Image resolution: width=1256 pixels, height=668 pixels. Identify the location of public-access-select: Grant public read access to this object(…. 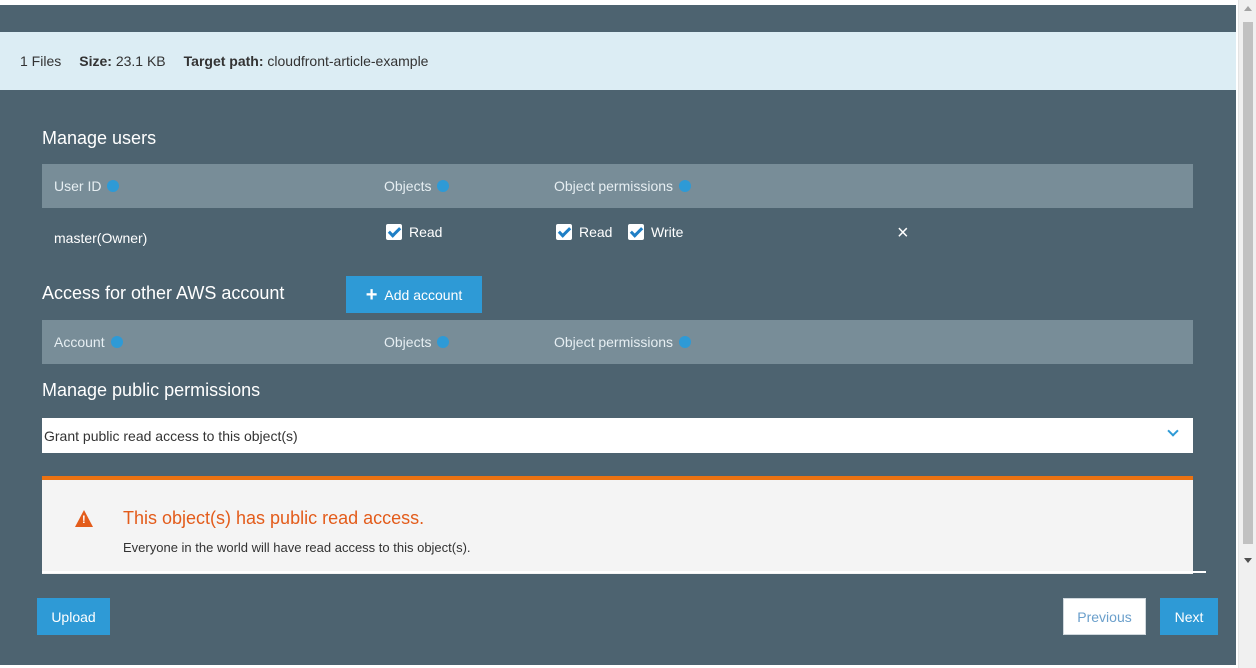
(617, 435).